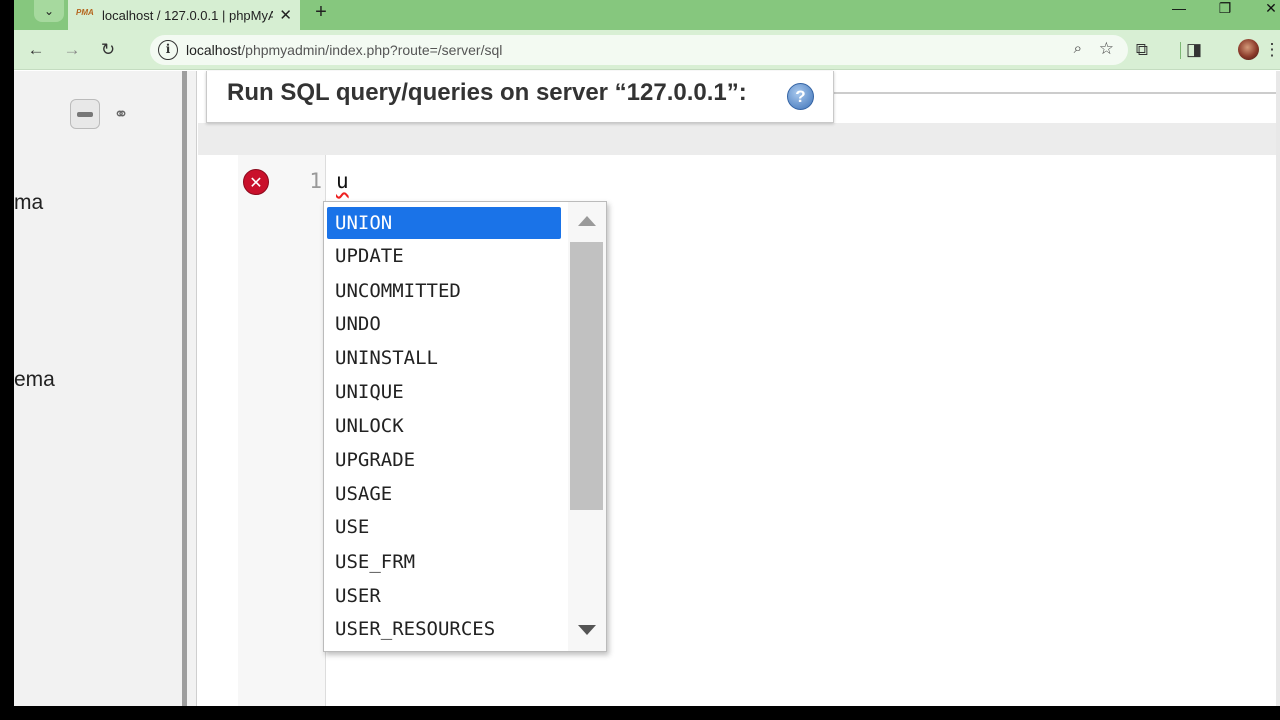  I want to click on editor-gutter: ✕ 1, so click(282, 430).